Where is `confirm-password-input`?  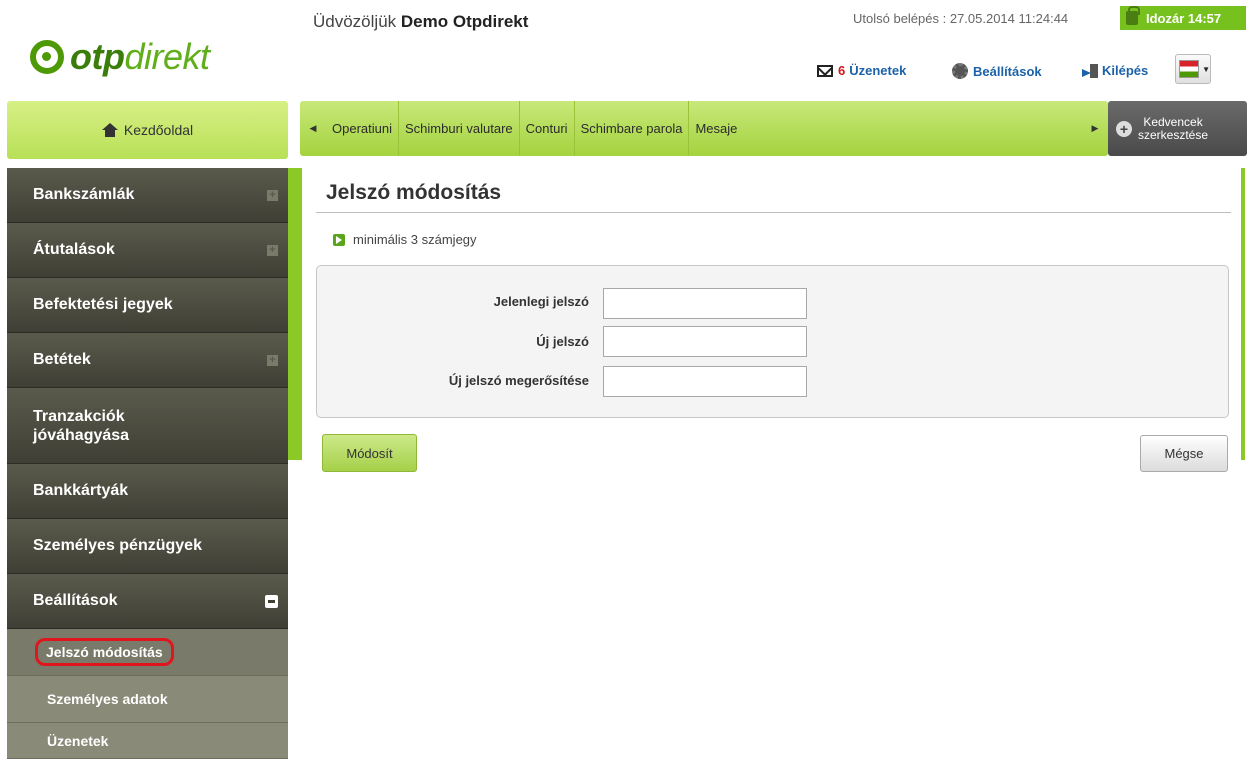 confirm-password-input is located at coordinates (705, 381).